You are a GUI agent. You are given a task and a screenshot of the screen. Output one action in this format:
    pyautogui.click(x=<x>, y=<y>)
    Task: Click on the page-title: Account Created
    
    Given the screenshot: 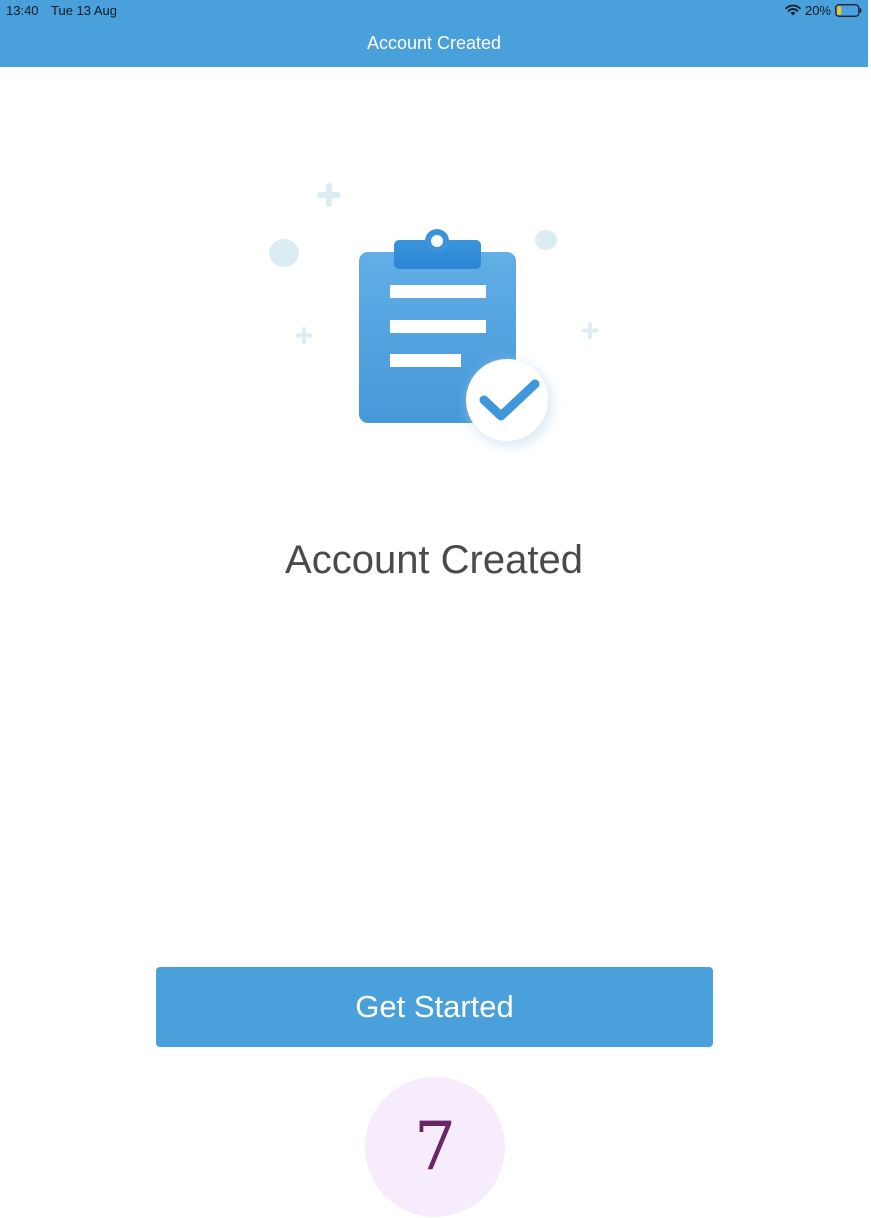 What is the action you would take?
    pyautogui.click(x=434, y=560)
    